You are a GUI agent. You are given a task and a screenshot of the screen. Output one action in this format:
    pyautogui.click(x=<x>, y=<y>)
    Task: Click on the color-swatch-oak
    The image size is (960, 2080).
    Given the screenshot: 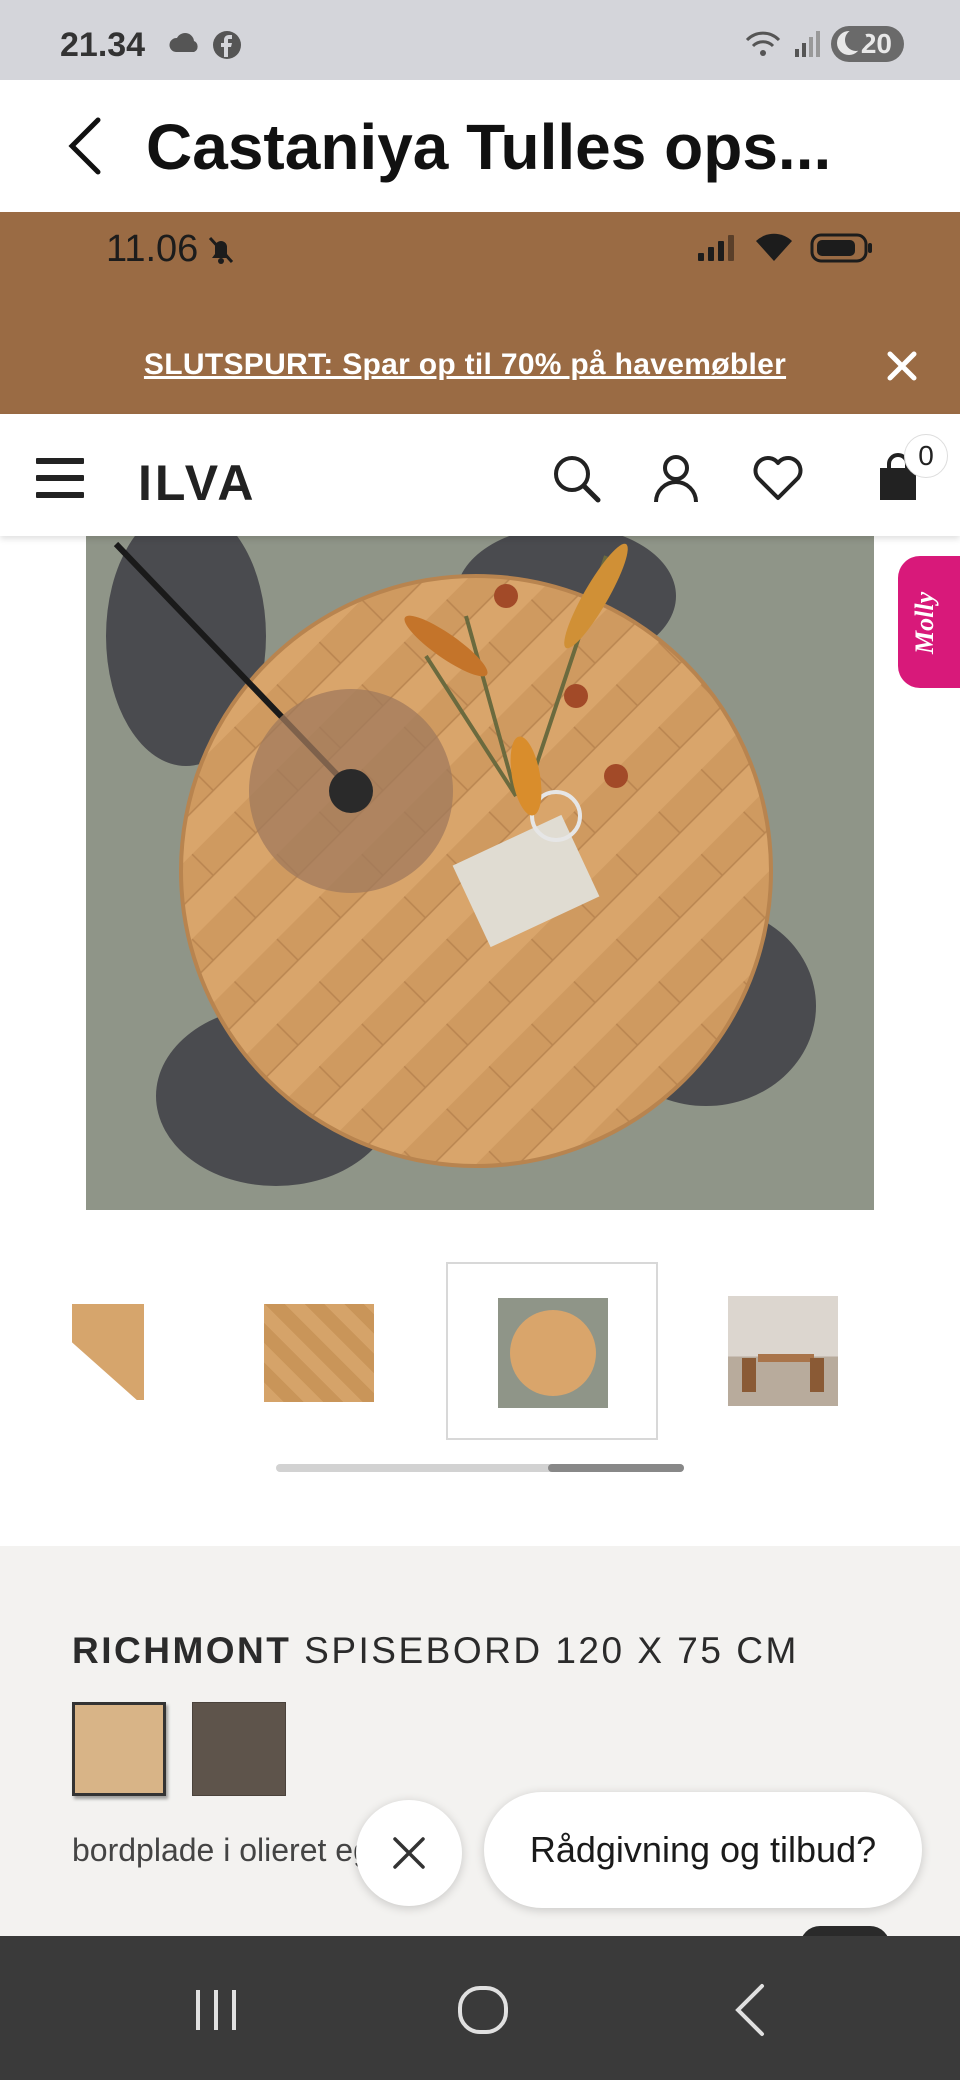 What is the action you would take?
    pyautogui.click(x=119, y=1749)
    